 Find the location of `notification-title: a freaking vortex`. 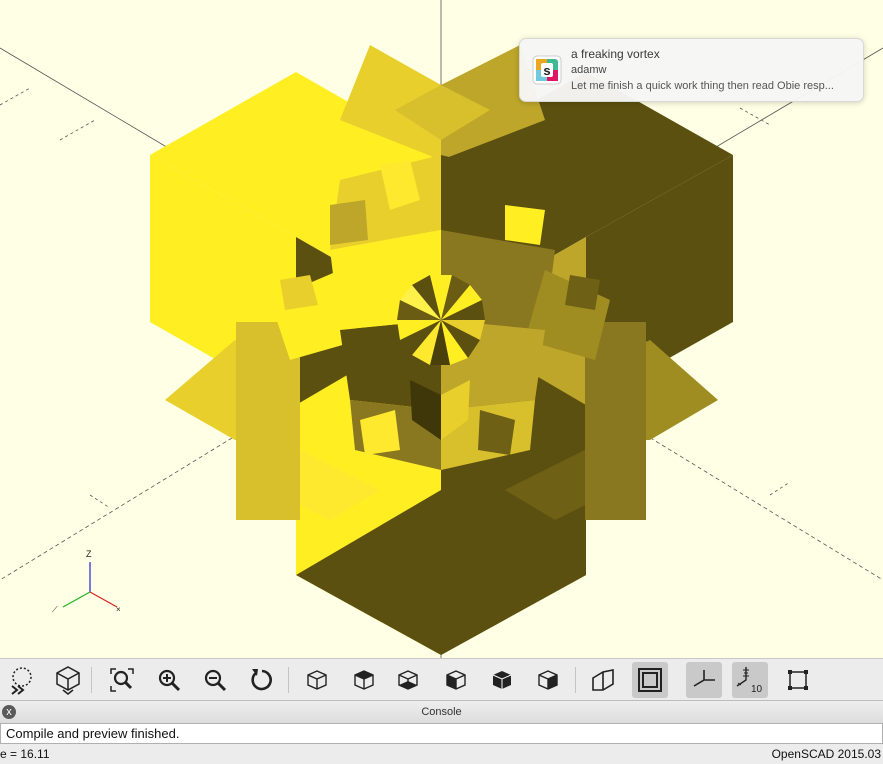

notification-title: a freaking vortex is located at coordinates (615, 54).